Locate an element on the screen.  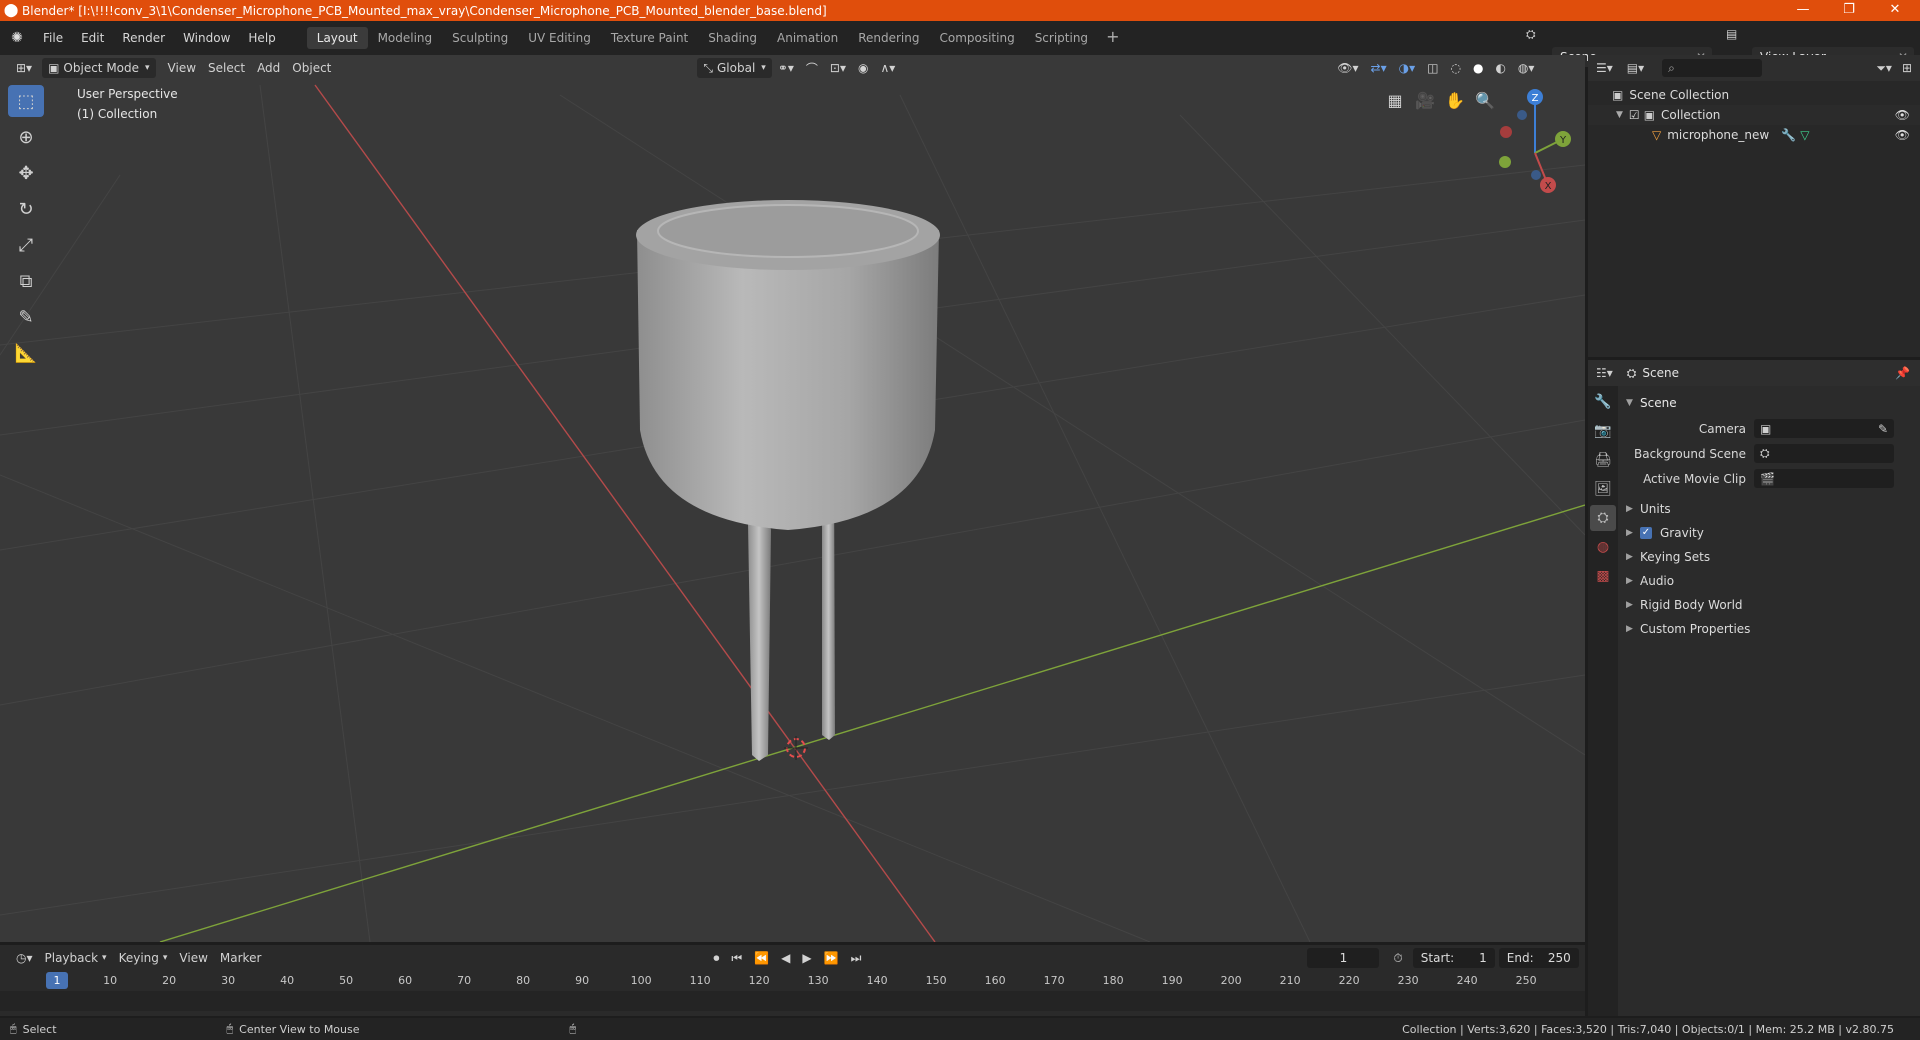
tab-scripting: Scripting is located at coordinates (1061, 38).